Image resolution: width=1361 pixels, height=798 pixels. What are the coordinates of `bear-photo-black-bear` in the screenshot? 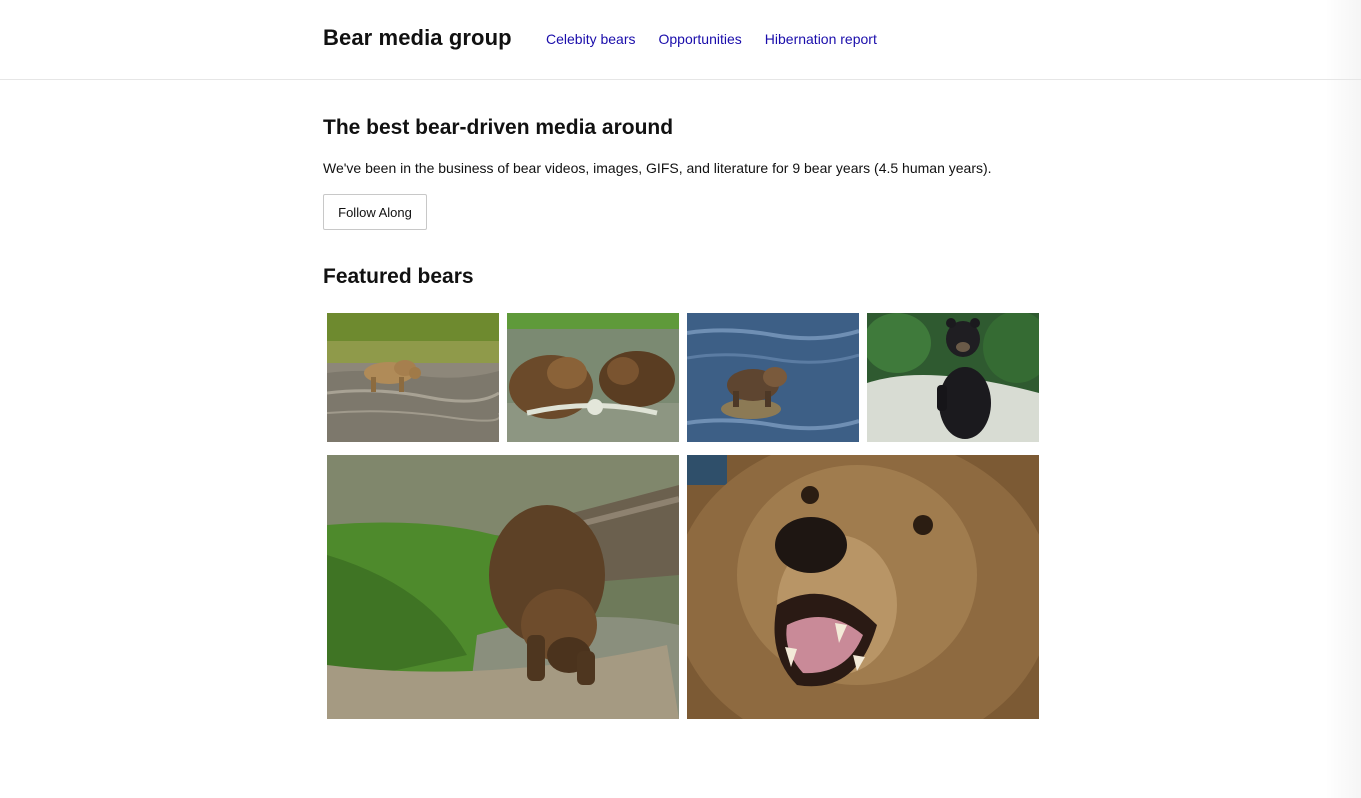 It's located at (953, 377).